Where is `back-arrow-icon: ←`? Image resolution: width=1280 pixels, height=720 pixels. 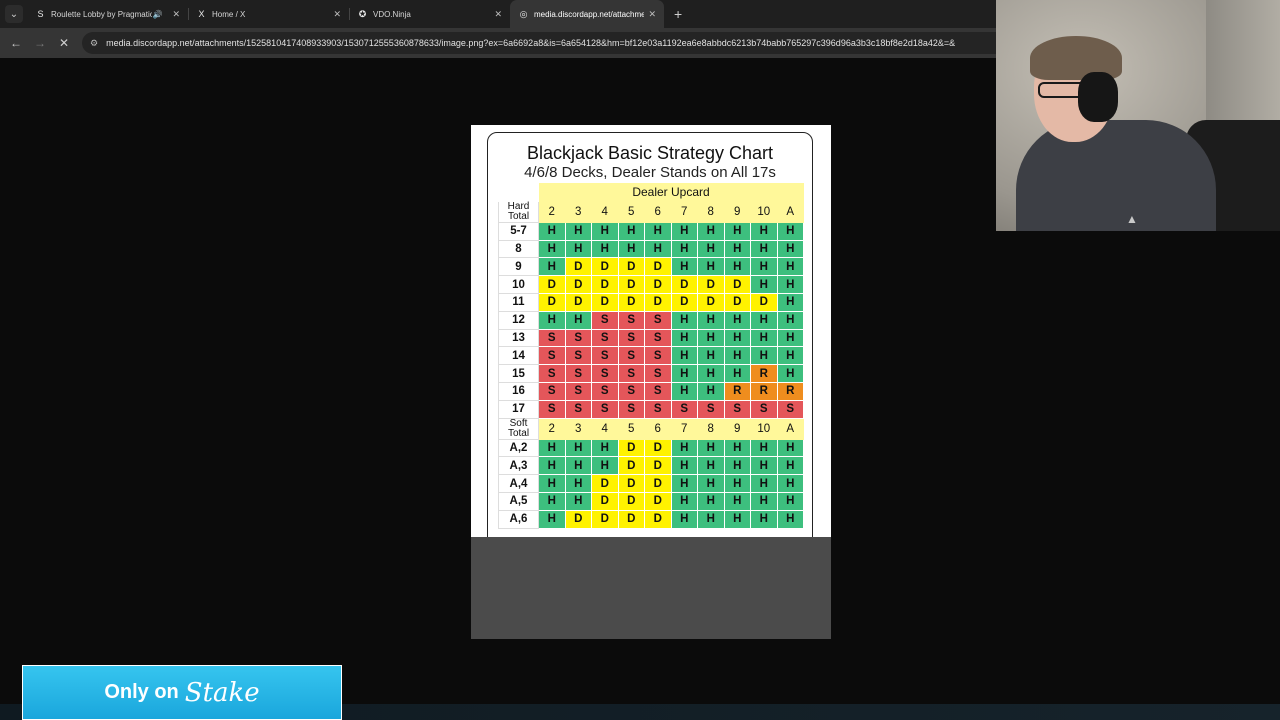
back-arrow-icon: ← is located at coordinates (16, 43).